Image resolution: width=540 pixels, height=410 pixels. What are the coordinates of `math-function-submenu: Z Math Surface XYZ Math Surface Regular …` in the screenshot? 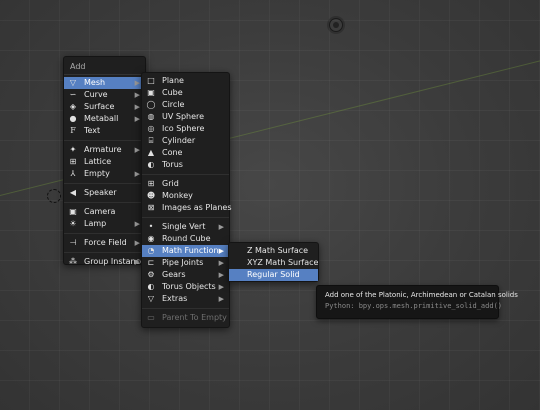 It's located at (273, 262).